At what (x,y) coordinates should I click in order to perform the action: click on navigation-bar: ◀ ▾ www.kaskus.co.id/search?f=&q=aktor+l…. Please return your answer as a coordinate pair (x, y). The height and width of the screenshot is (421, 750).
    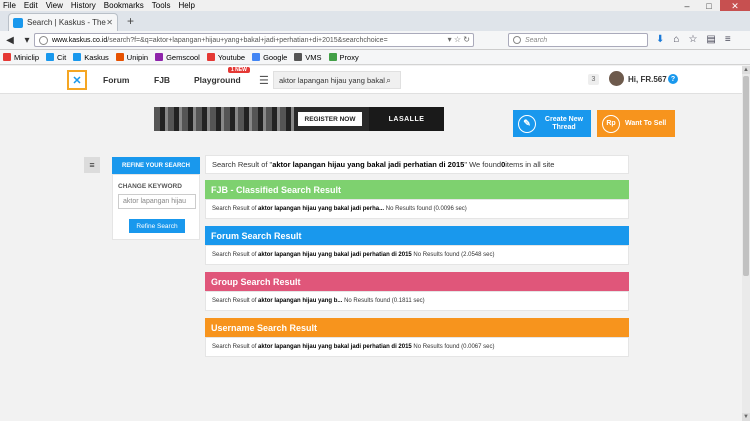
    Looking at the image, I should click on (375, 40).